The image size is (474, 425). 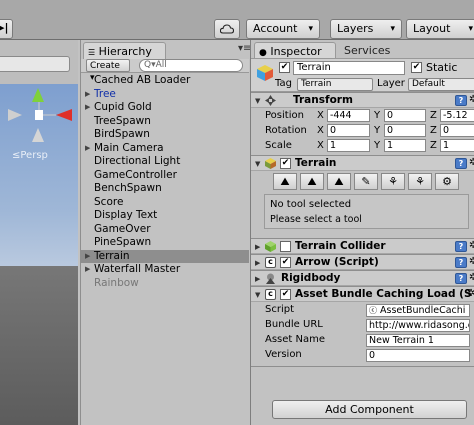 I want to click on hierarchy-item: ▶ Cupid Gold, so click(x=165, y=108).